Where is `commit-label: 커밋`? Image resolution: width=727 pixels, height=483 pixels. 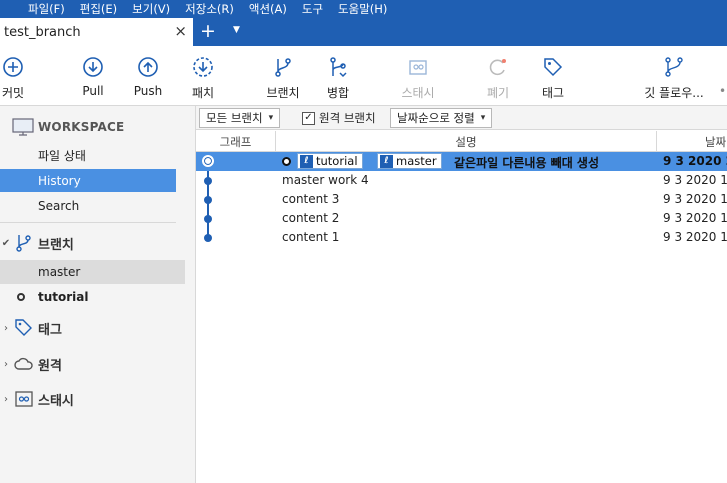 commit-label: 커밋 is located at coordinates (13, 93).